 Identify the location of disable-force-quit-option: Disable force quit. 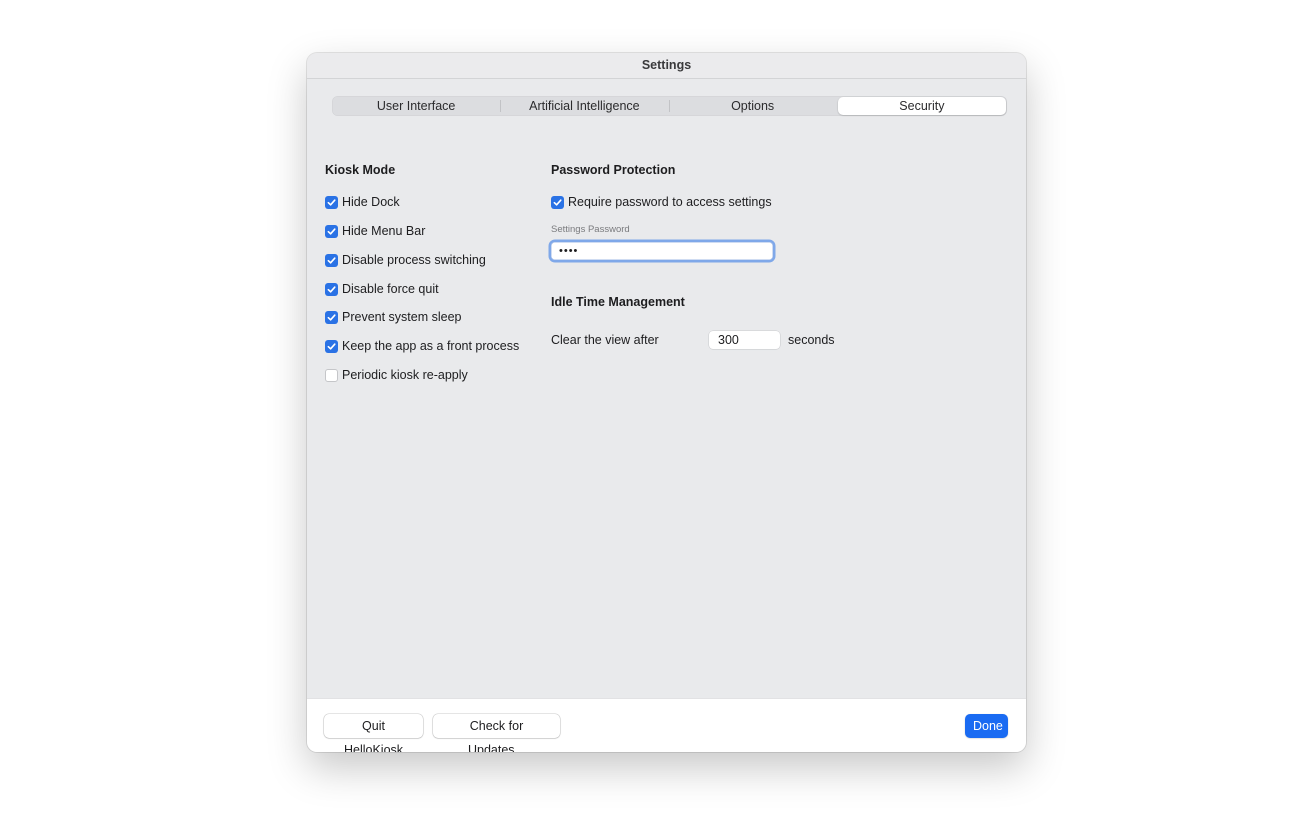
(382, 289).